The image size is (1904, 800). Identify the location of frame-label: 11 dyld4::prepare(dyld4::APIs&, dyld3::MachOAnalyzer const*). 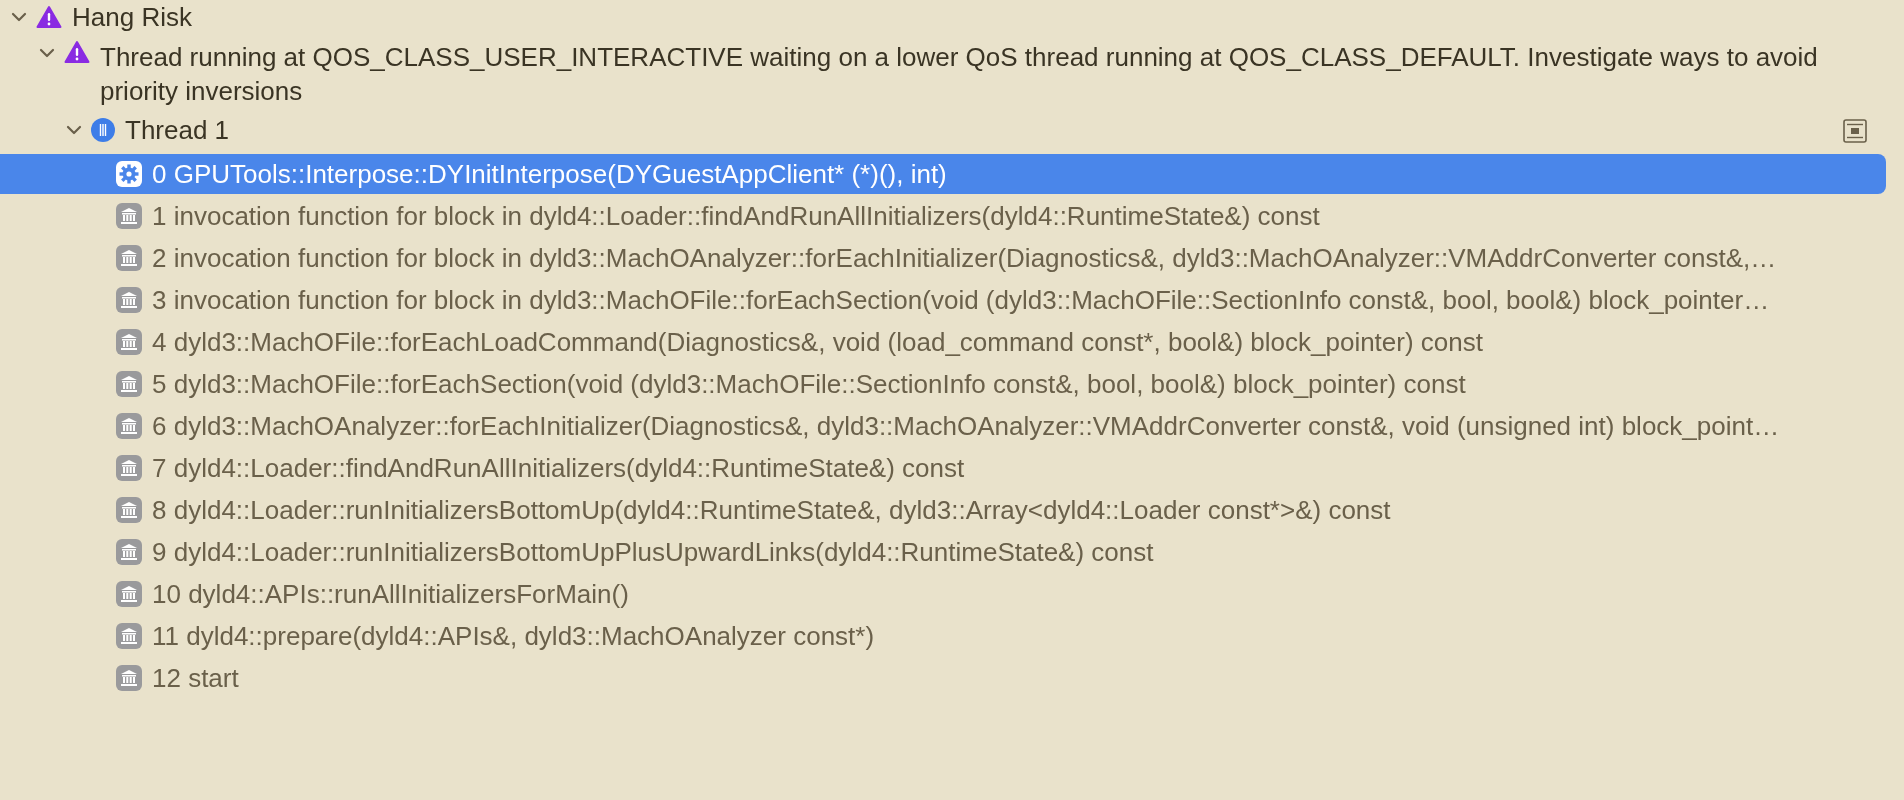
(513, 636).